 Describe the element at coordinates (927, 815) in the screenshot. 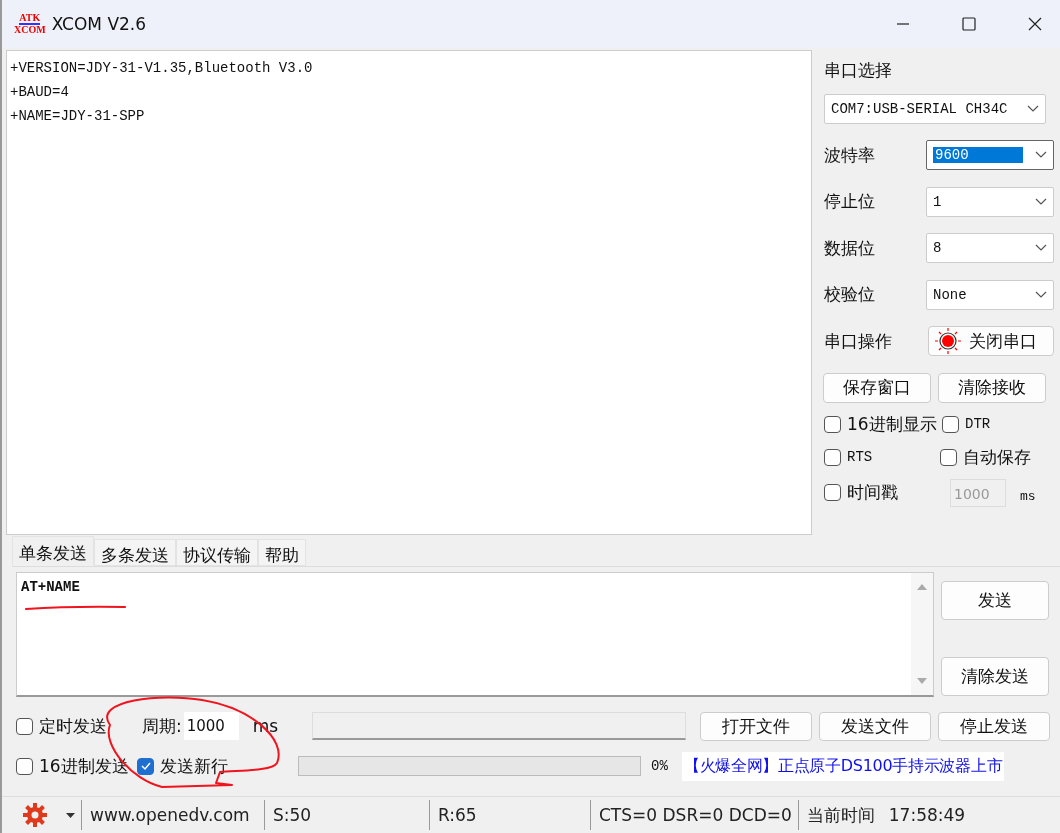

I see `current-time: 17:58:49` at that location.